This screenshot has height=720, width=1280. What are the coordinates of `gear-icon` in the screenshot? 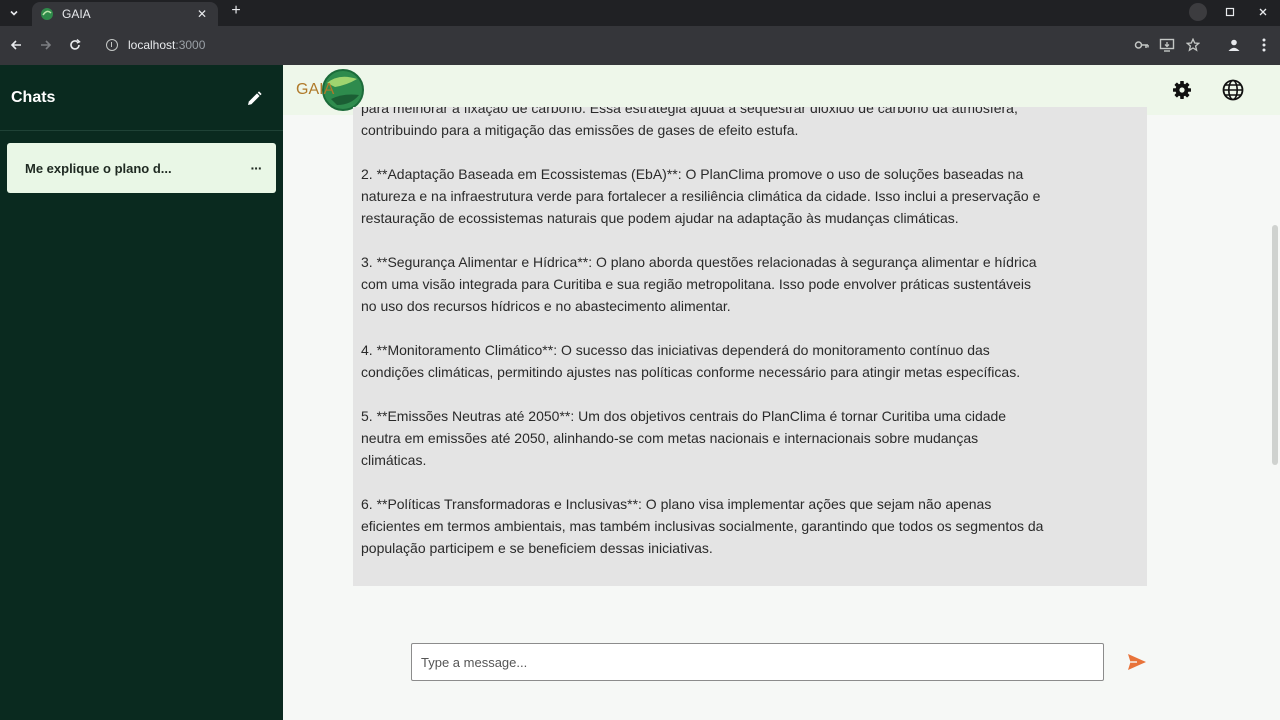 It's located at (1182, 90).